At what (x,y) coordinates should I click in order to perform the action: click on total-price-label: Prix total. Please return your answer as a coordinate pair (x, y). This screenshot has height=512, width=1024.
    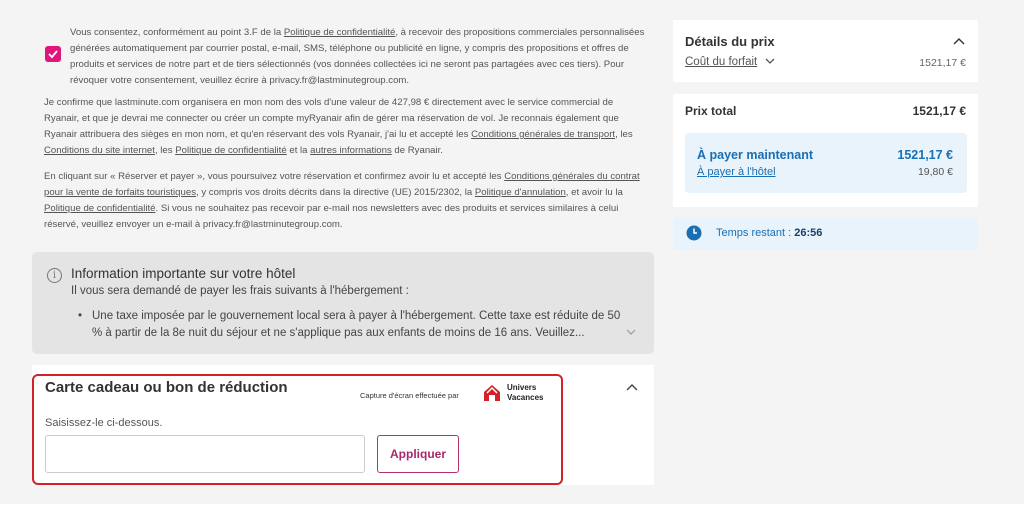
    Looking at the image, I should click on (711, 111).